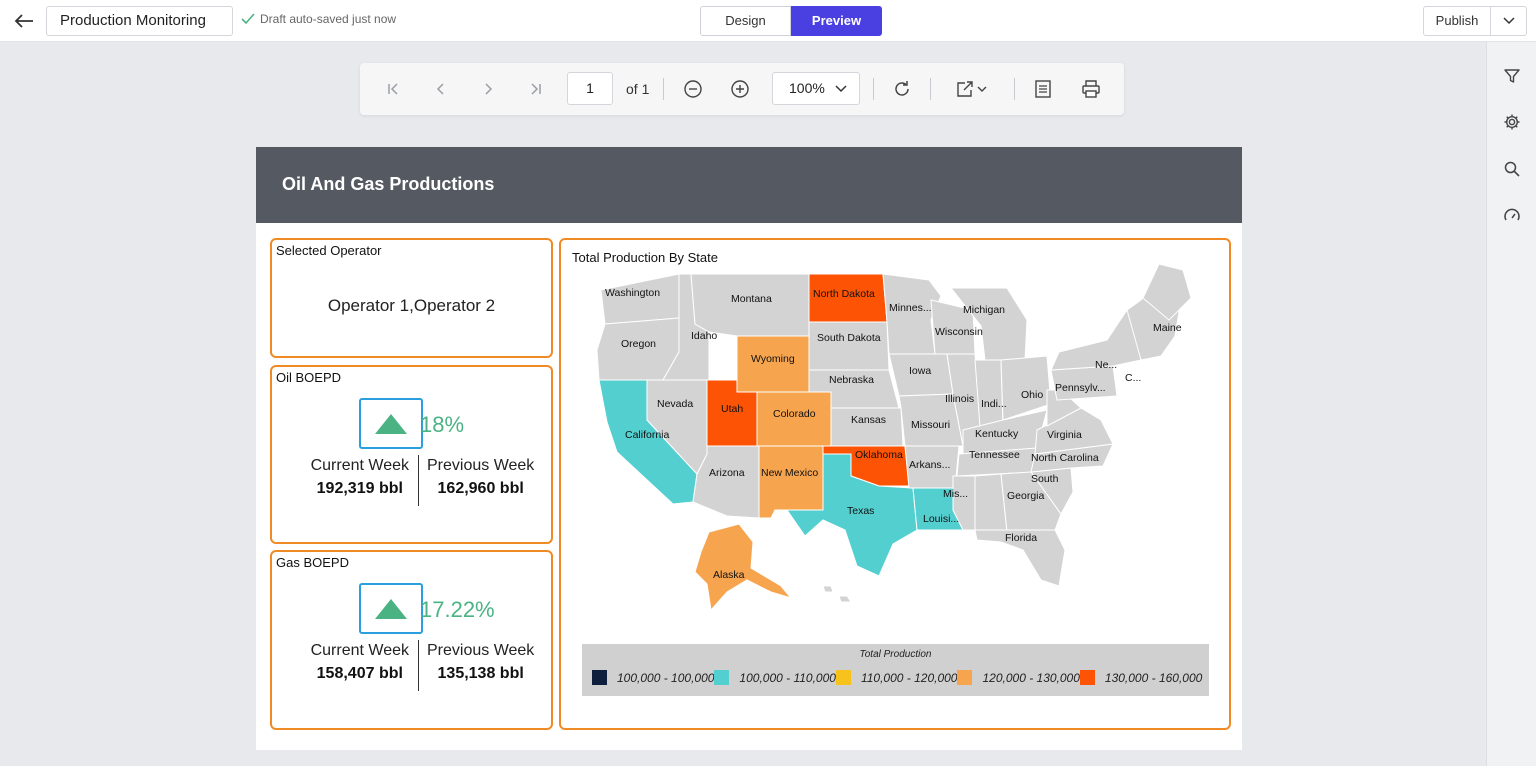  What do you see at coordinates (1457, 21) in the screenshot?
I see `publish-button: Publish` at bounding box center [1457, 21].